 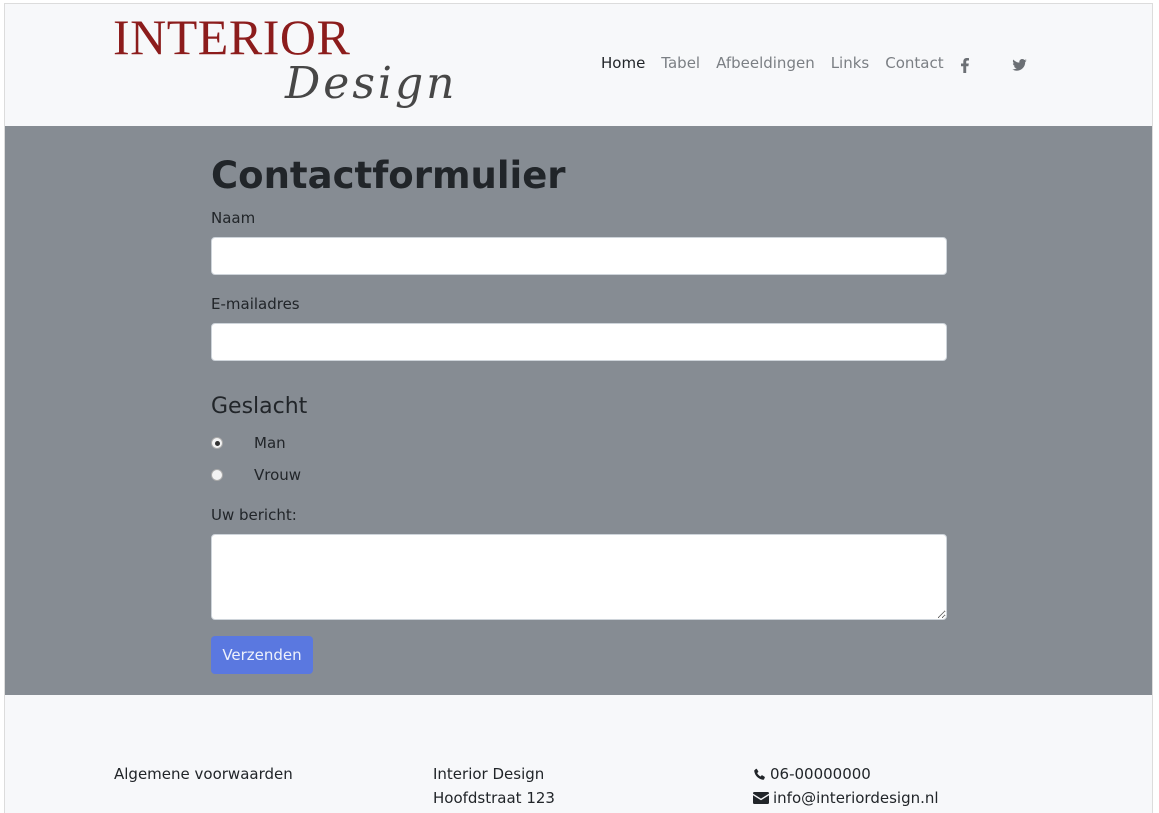 I want to click on phone-line: 06-00000000, so click(x=846, y=774).